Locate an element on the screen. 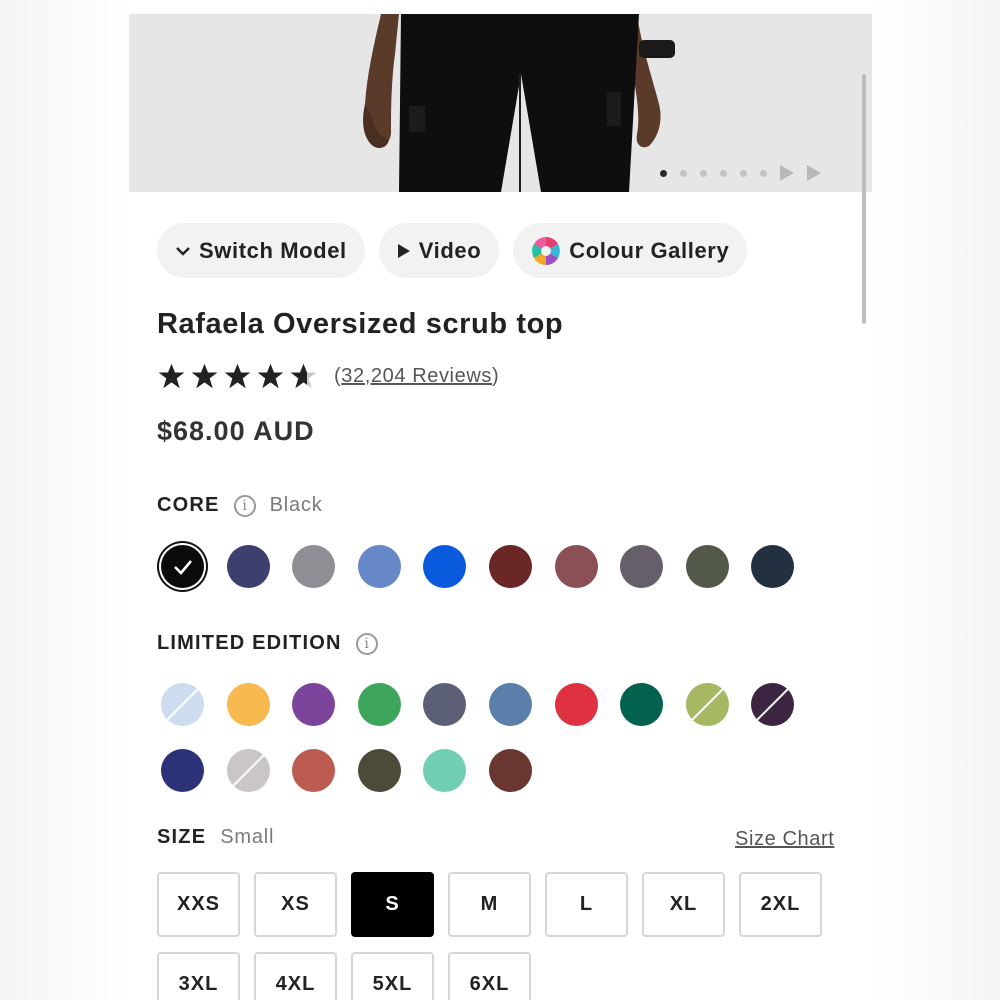  size-option-3xl: 3XL is located at coordinates (198, 976).